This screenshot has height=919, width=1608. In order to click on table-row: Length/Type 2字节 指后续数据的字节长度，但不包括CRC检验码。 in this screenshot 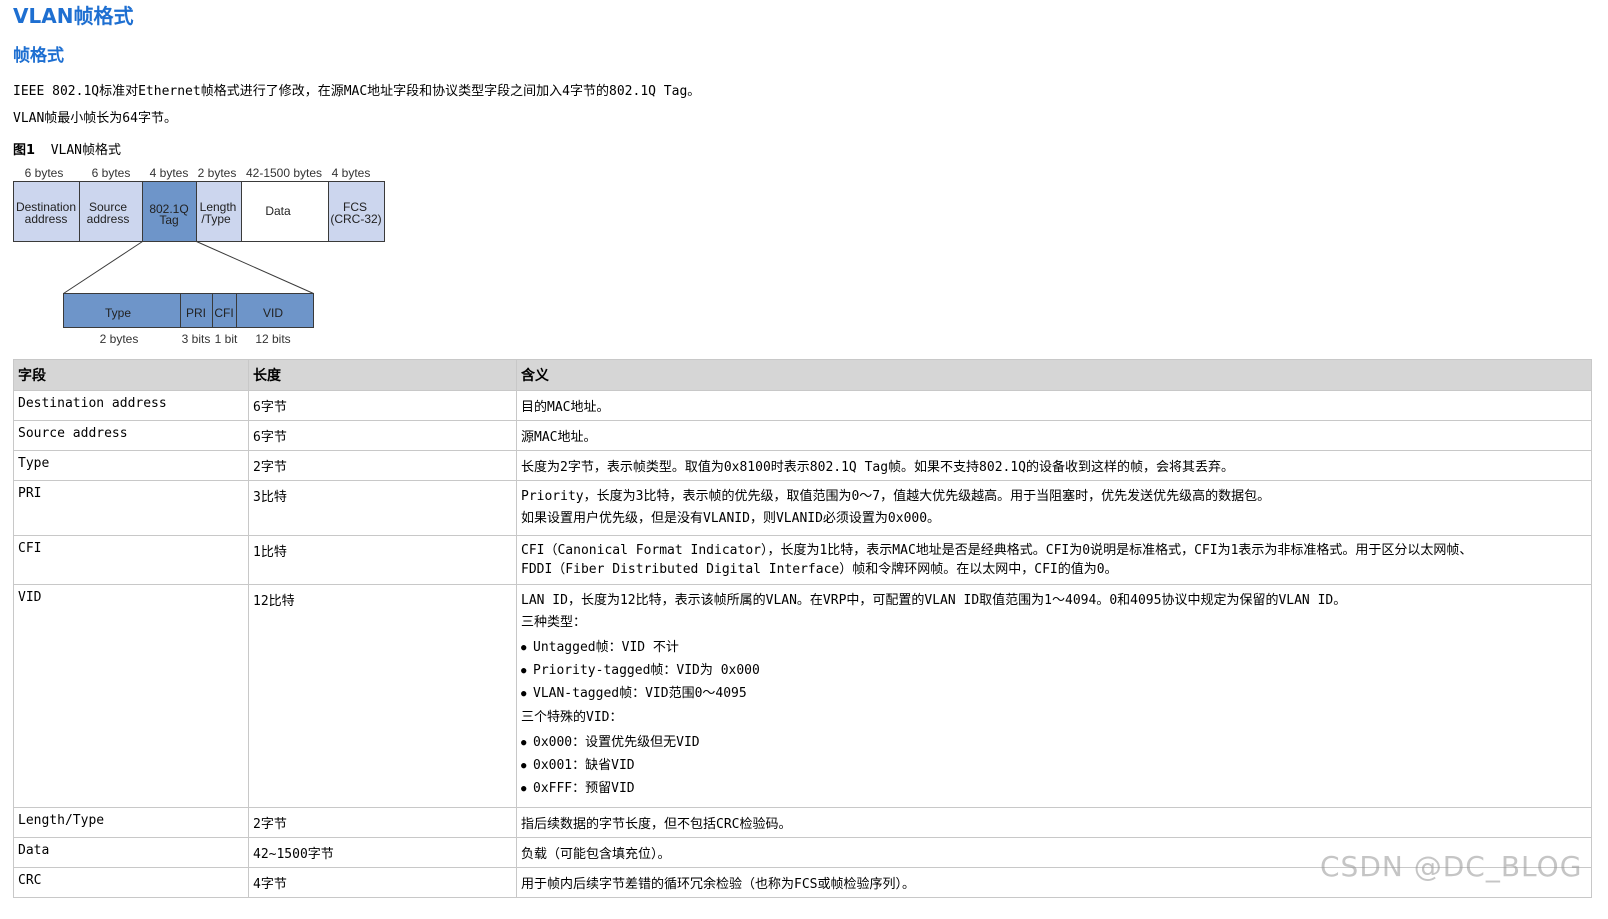, I will do `click(802, 822)`.